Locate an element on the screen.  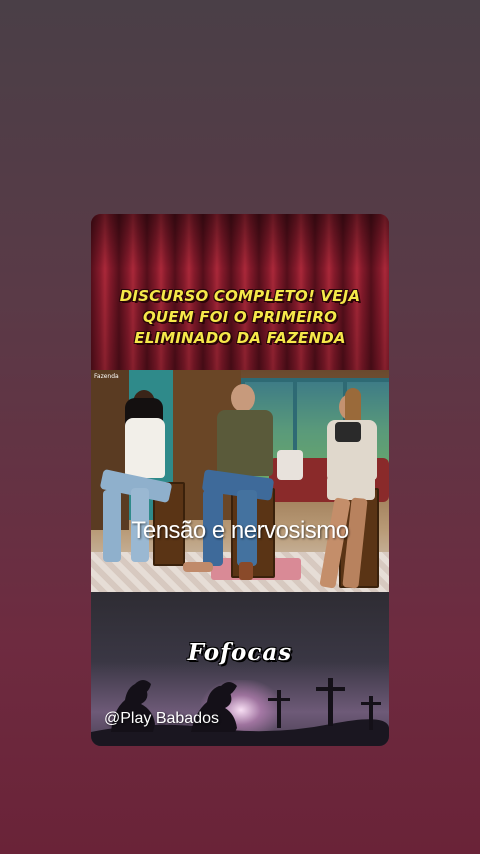
channel-handle: @Play Babados is located at coordinates (161, 719).